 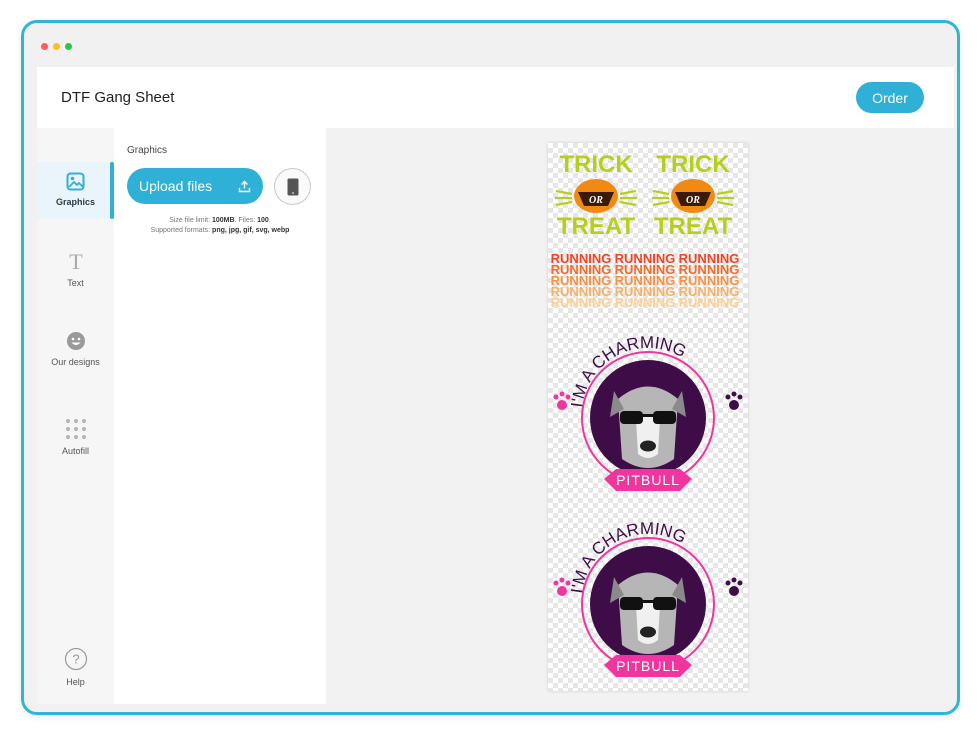 I want to click on upload-from-phone-button, so click(x=292, y=186).